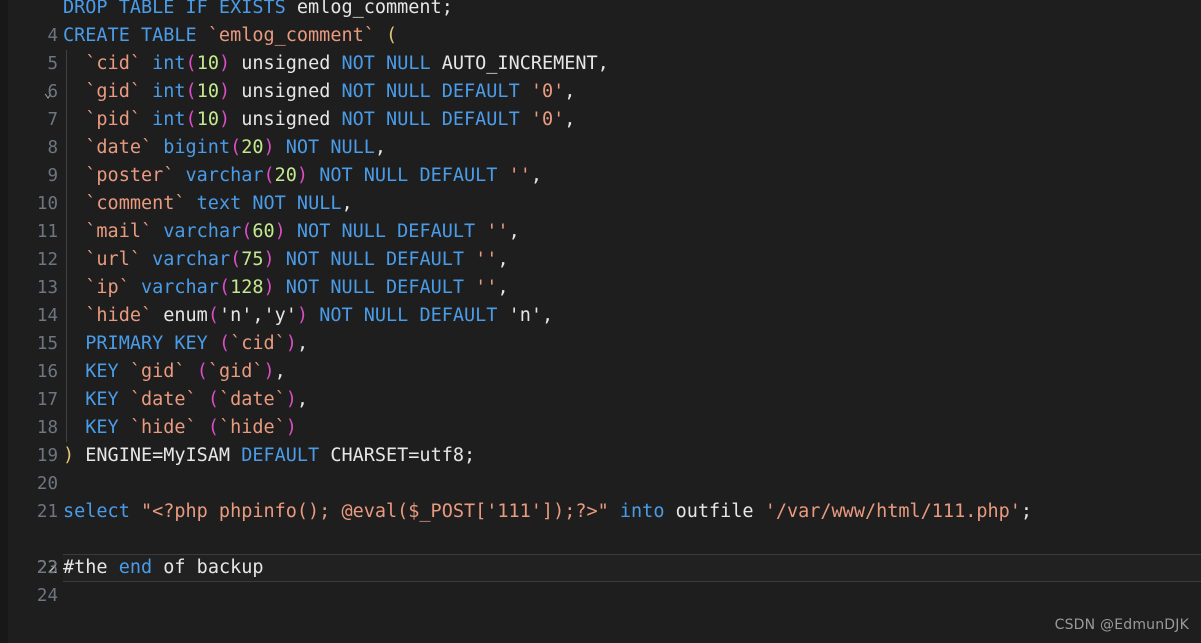 This screenshot has width=1201, height=643. I want to click on line-content: KEY `gid` (`gid`),, so click(174, 372).